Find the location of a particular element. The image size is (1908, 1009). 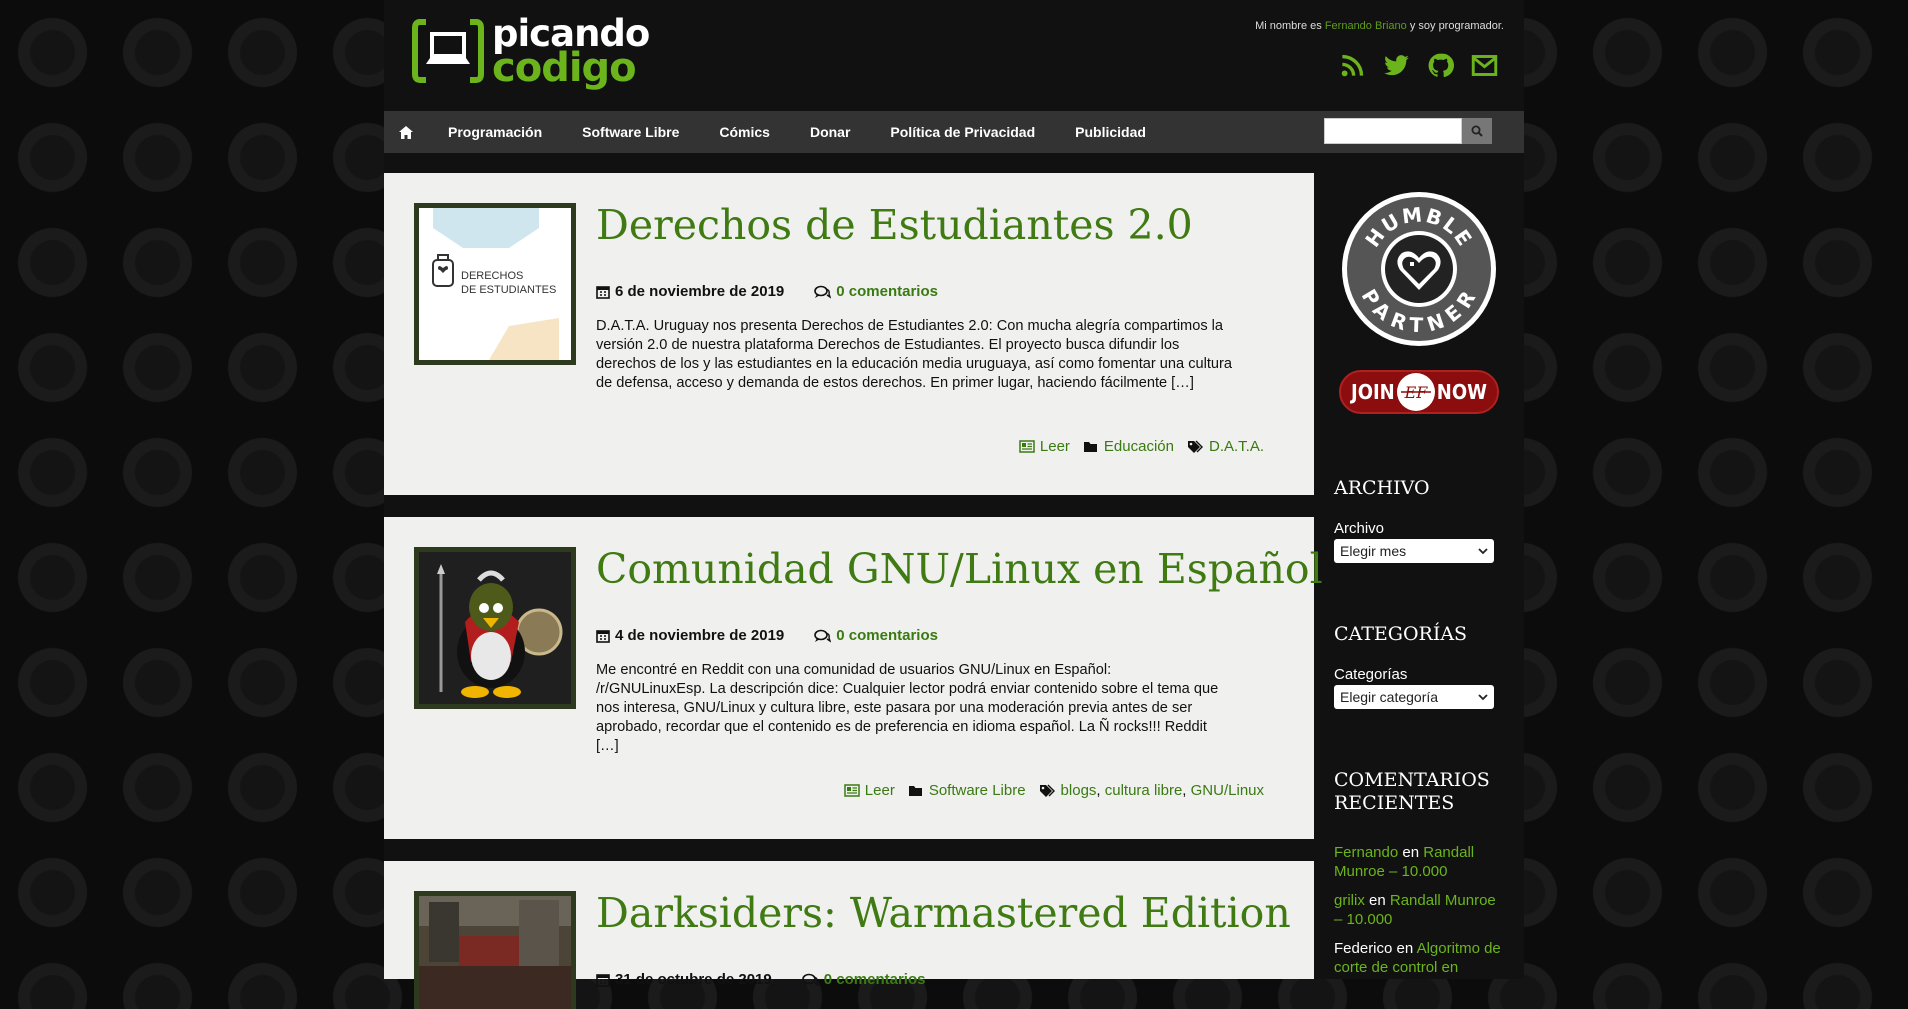

nav-item-programacion: Programación is located at coordinates (495, 132).